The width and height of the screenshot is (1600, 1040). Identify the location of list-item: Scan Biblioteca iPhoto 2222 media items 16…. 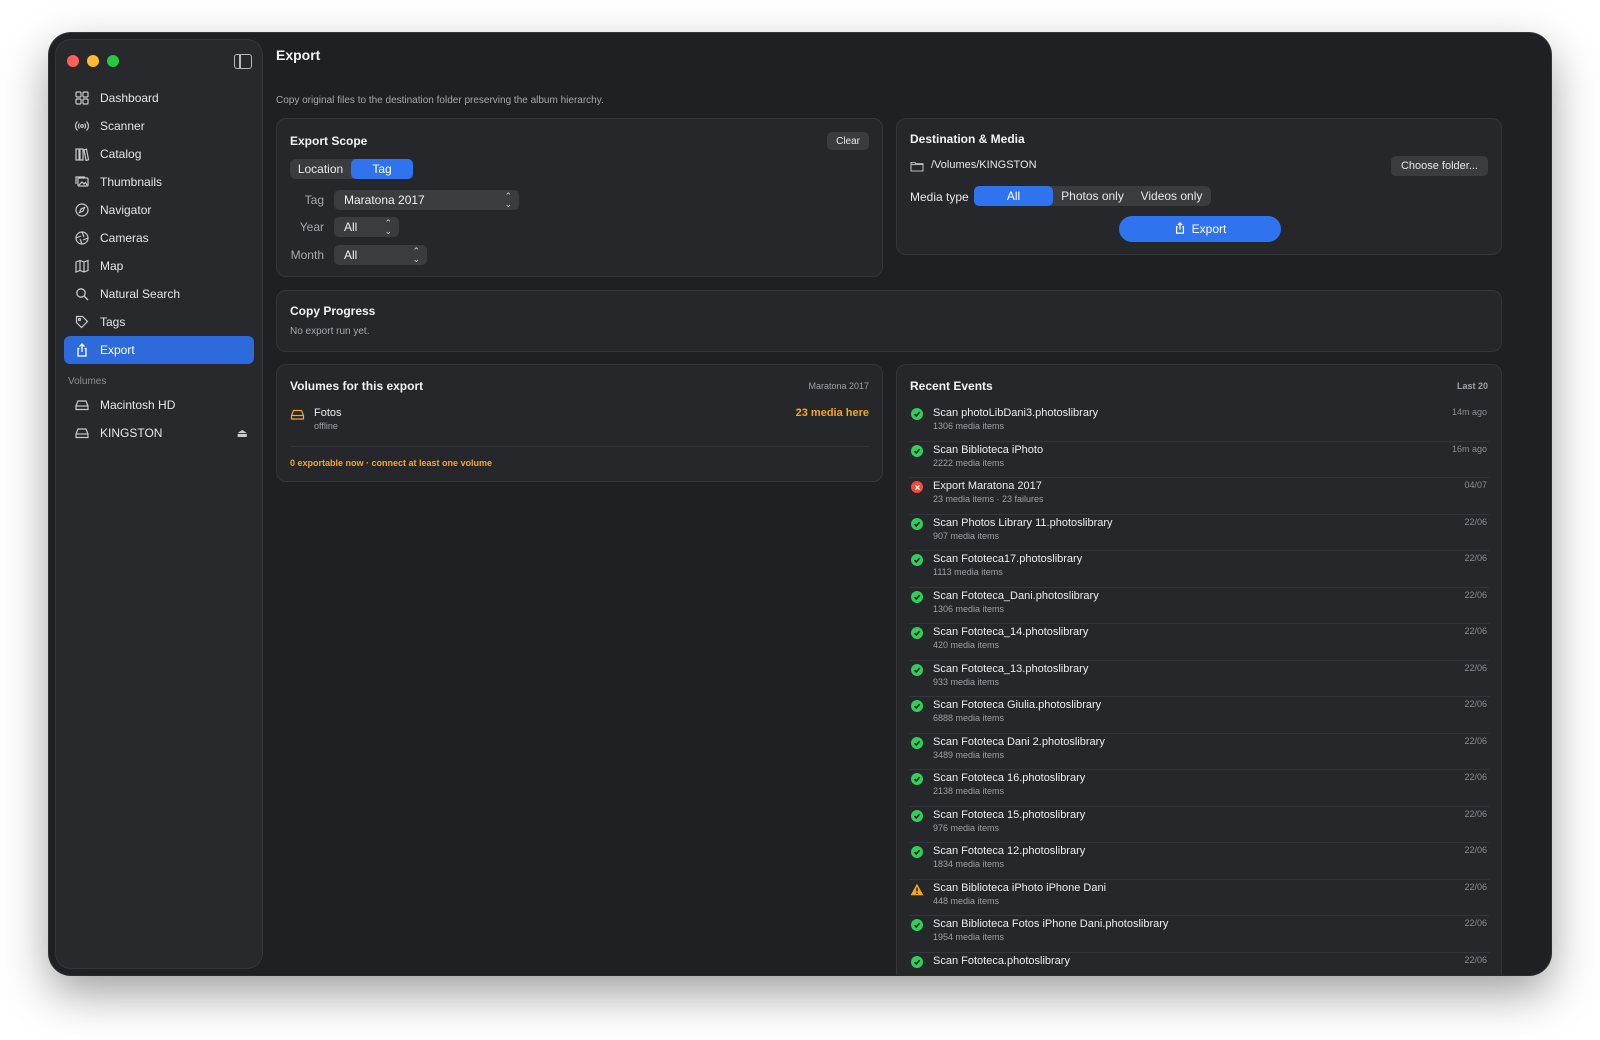
(1199, 460).